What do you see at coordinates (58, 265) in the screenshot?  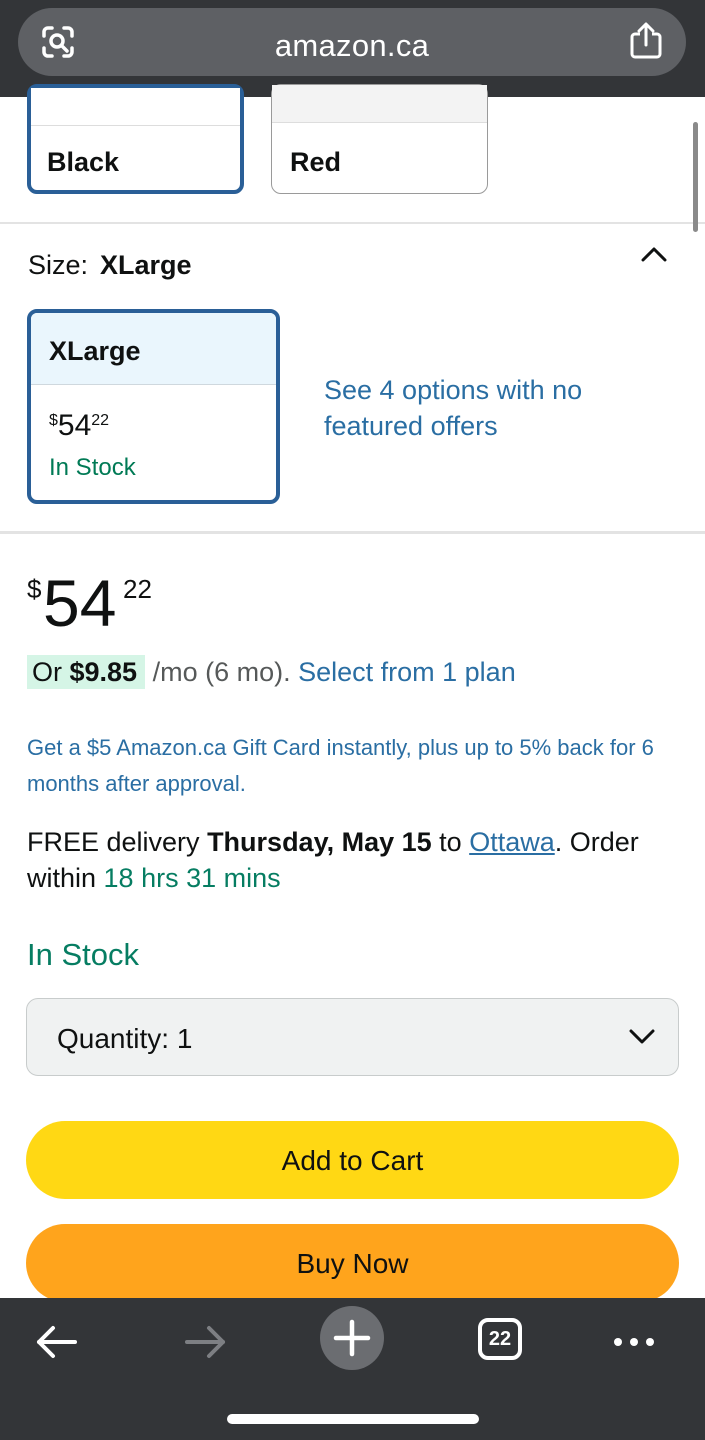 I see `size-label: Size:` at bounding box center [58, 265].